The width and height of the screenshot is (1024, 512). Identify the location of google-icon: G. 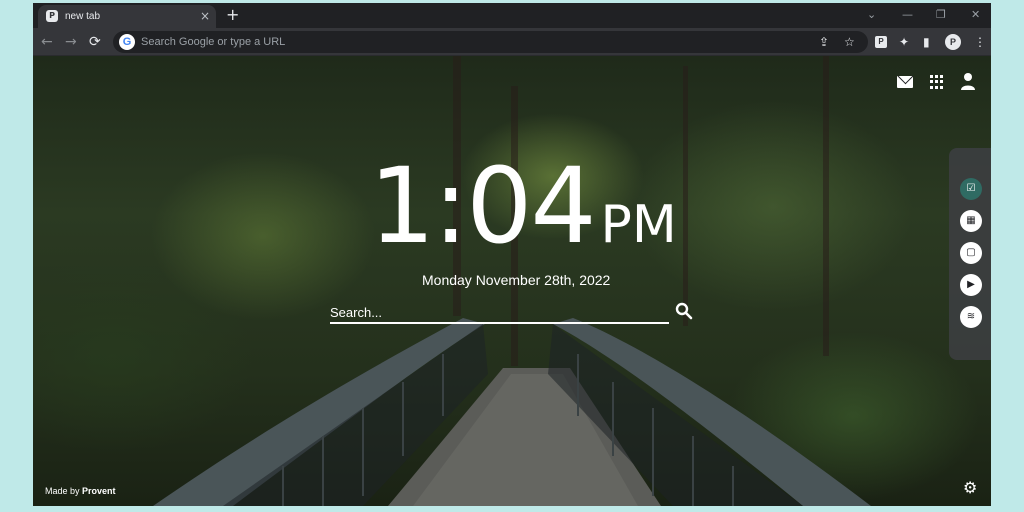
(127, 42).